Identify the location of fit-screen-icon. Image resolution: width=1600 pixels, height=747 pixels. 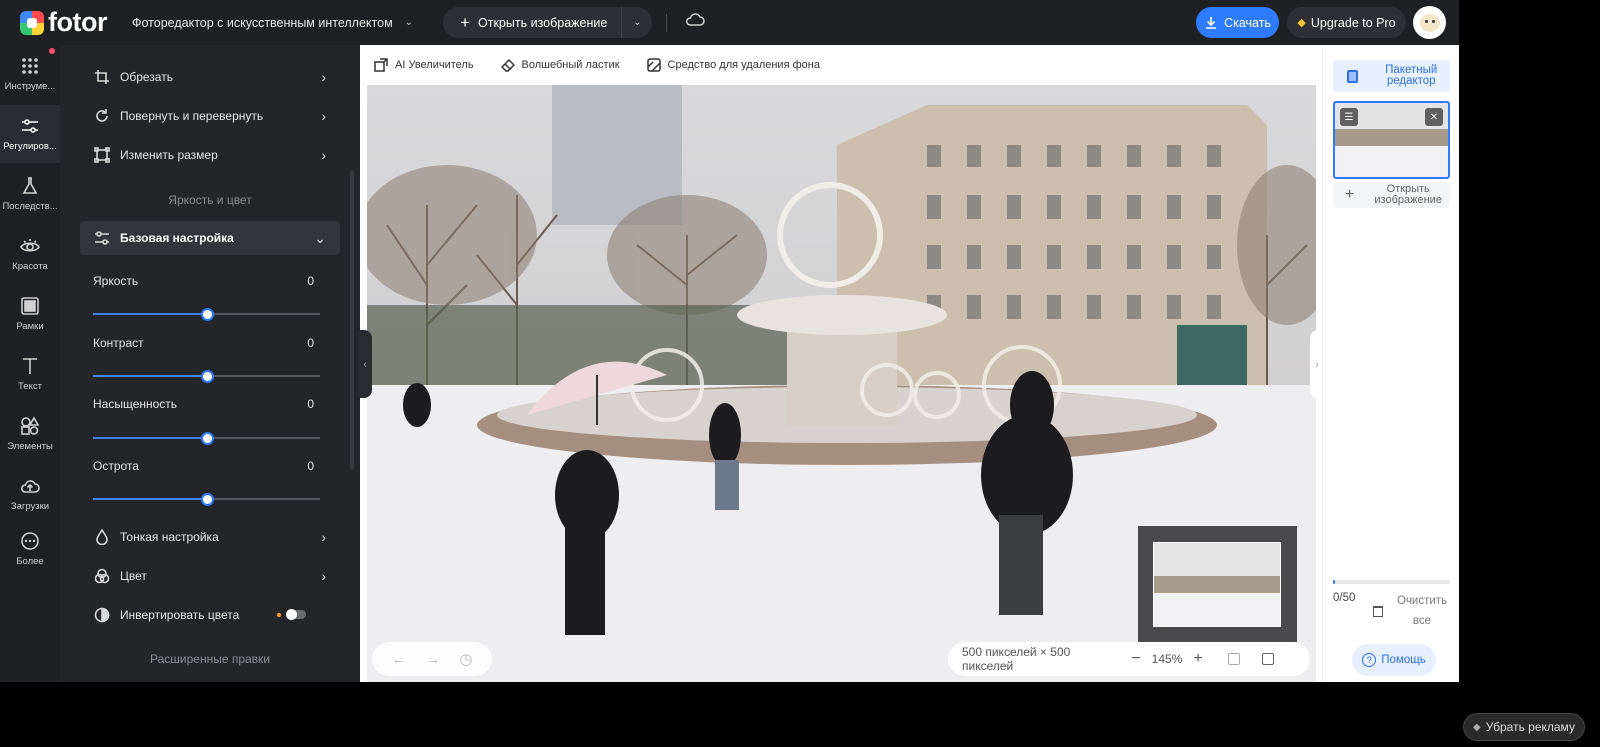
(1268, 659).